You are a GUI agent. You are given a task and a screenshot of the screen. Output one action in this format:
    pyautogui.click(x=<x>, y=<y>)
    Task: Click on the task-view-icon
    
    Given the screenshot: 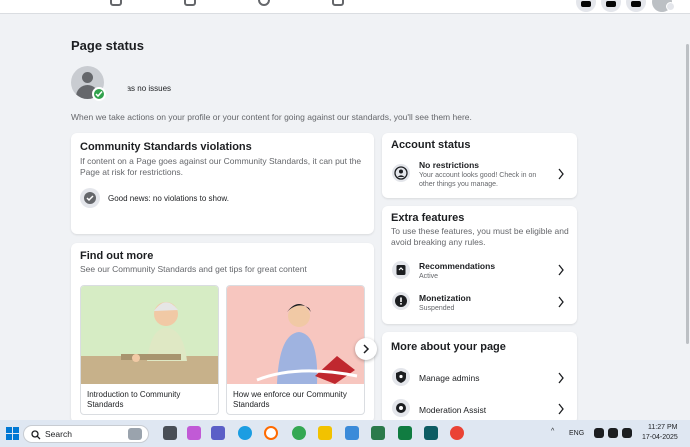 What is the action you would take?
    pyautogui.click(x=170, y=433)
    